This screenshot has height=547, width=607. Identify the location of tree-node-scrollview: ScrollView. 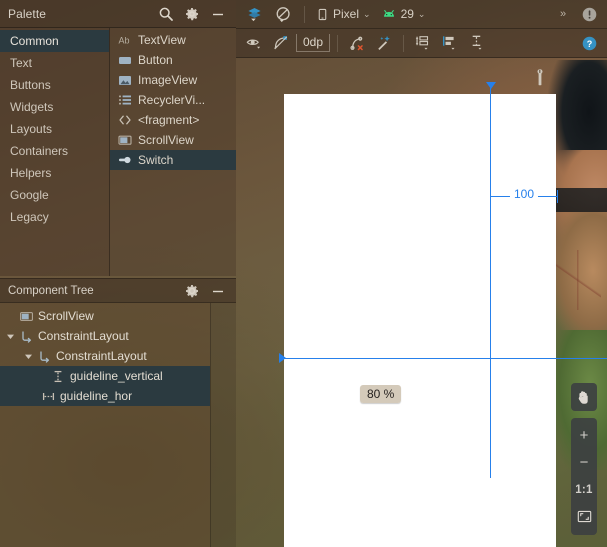
(105, 316).